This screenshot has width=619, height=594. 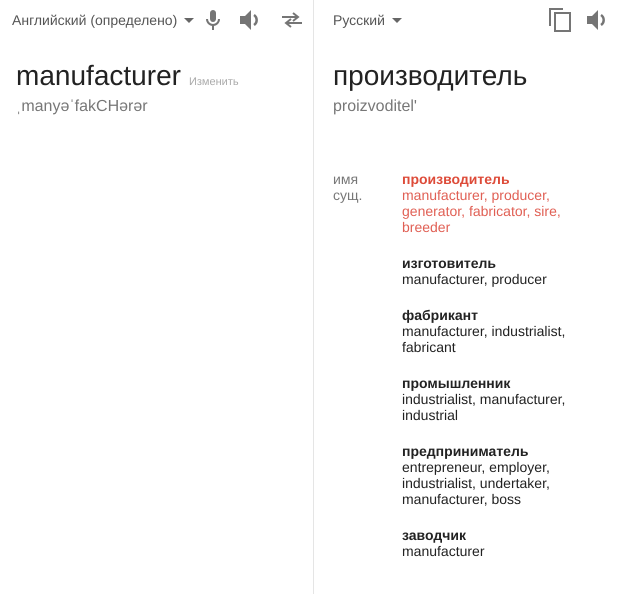 I want to click on transcription: ˌmanyəˈfakCHərər, so click(x=82, y=107).